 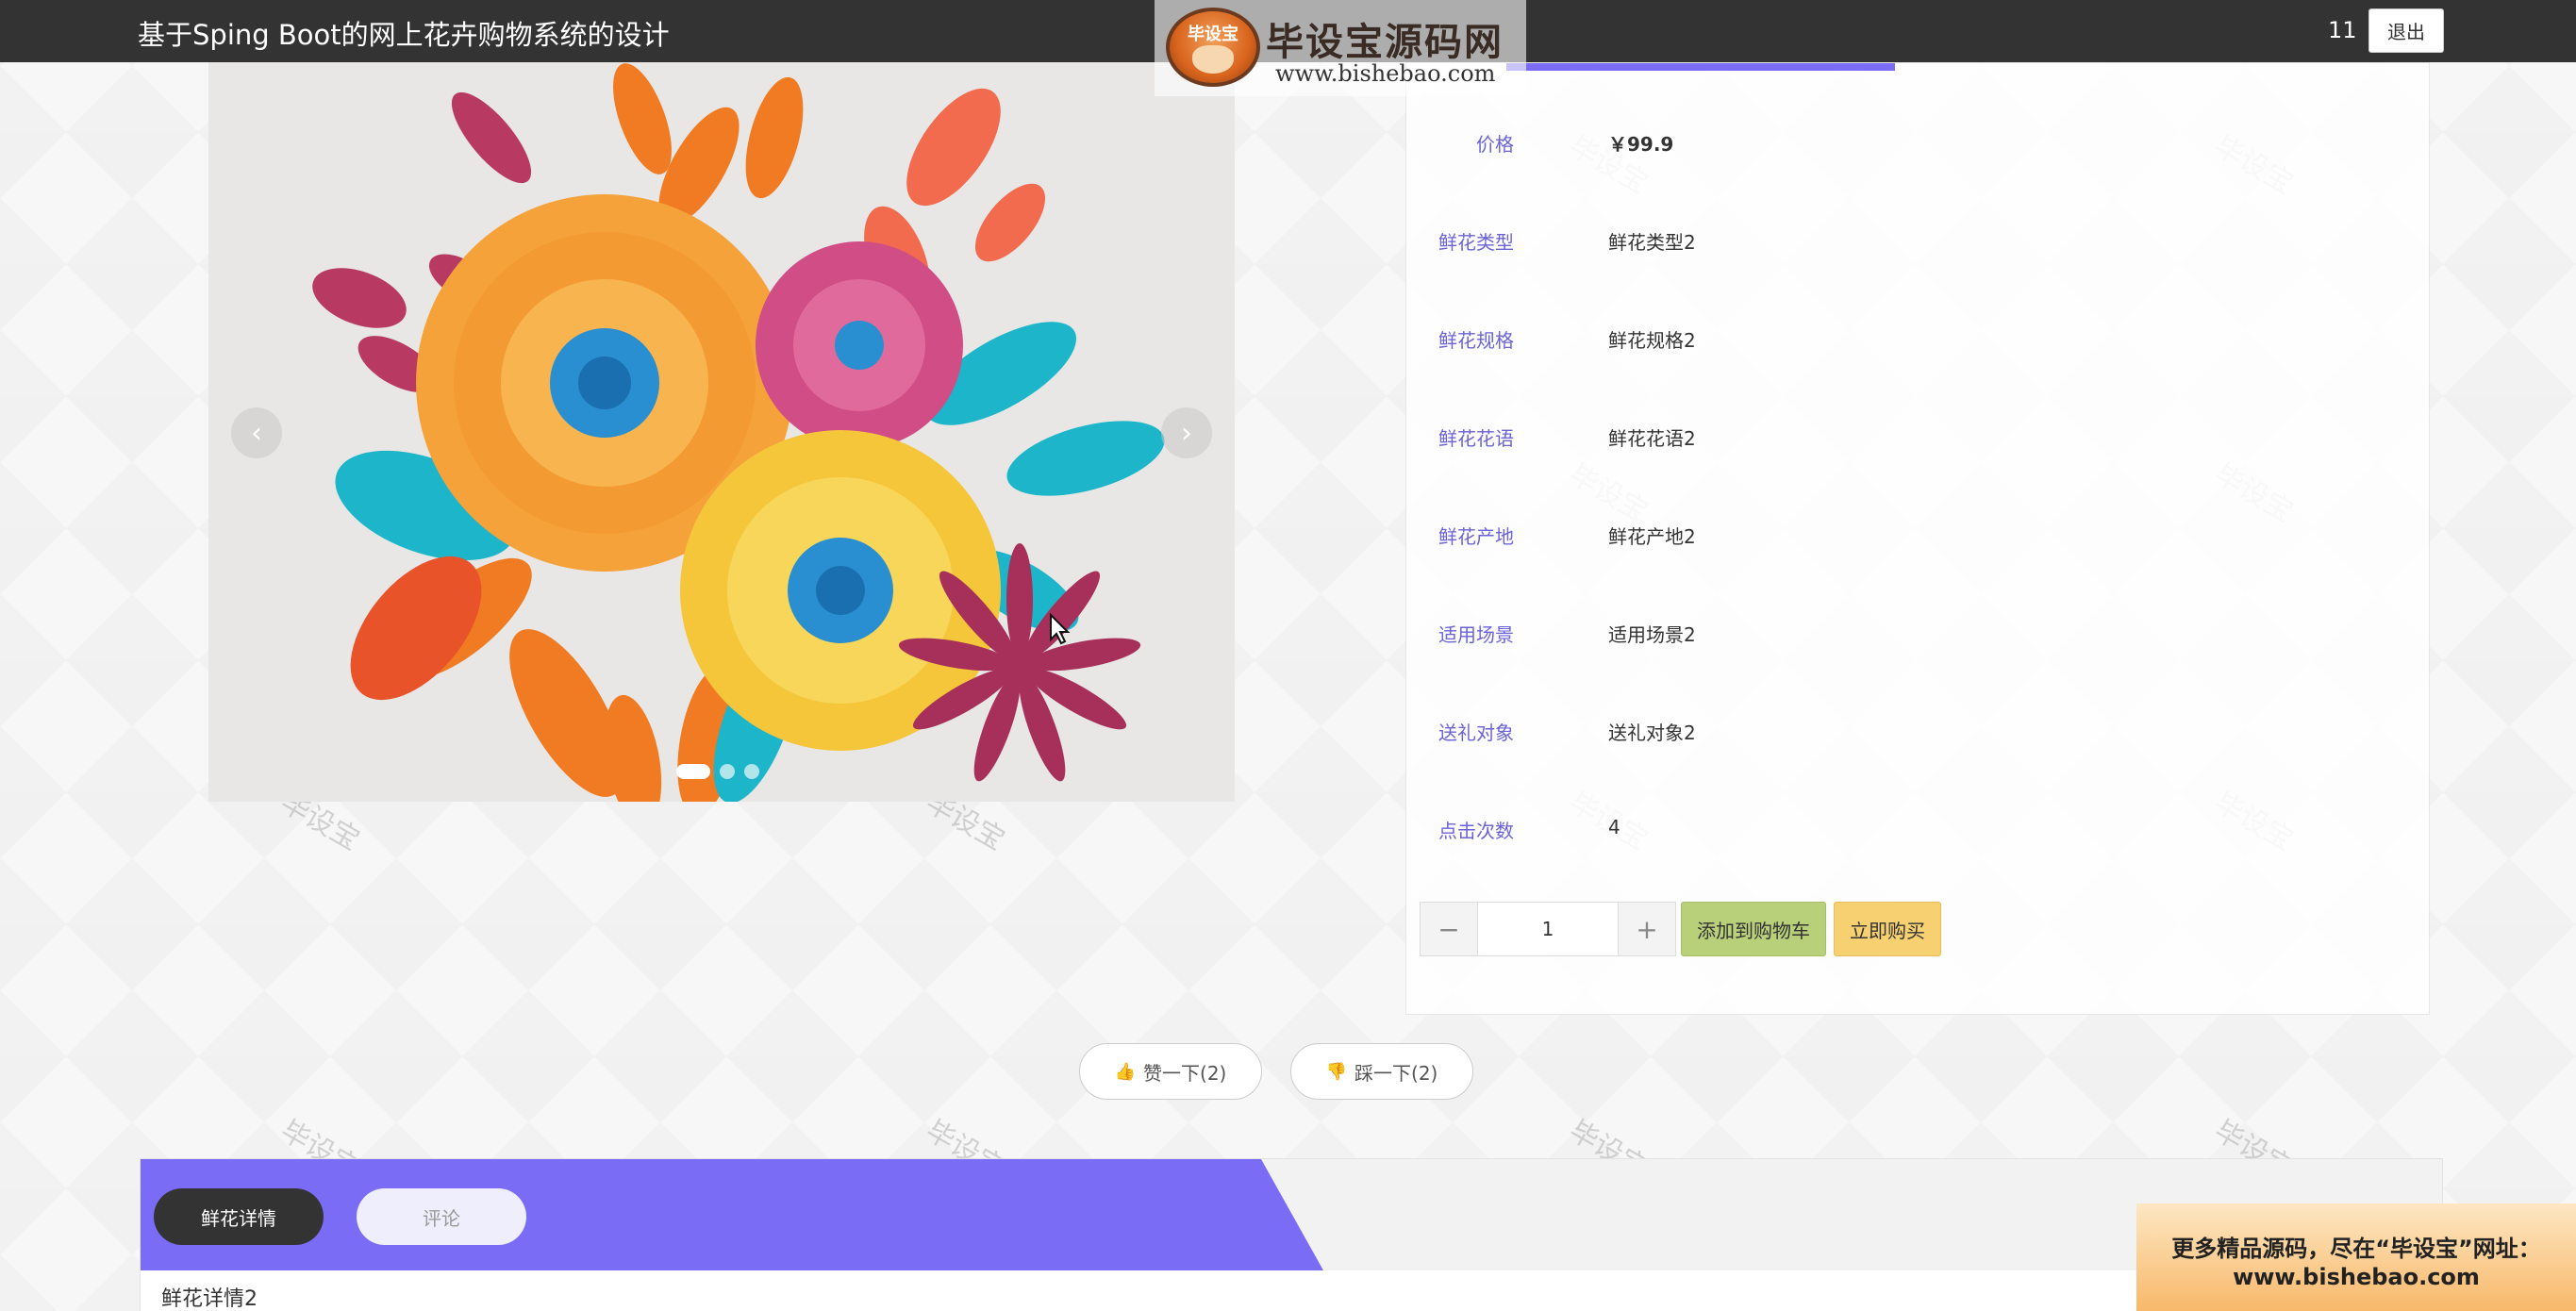 What do you see at coordinates (1396, 1073) in the screenshot?
I see `dislike-label: 踩一下(2)` at bounding box center [1396, 1073].